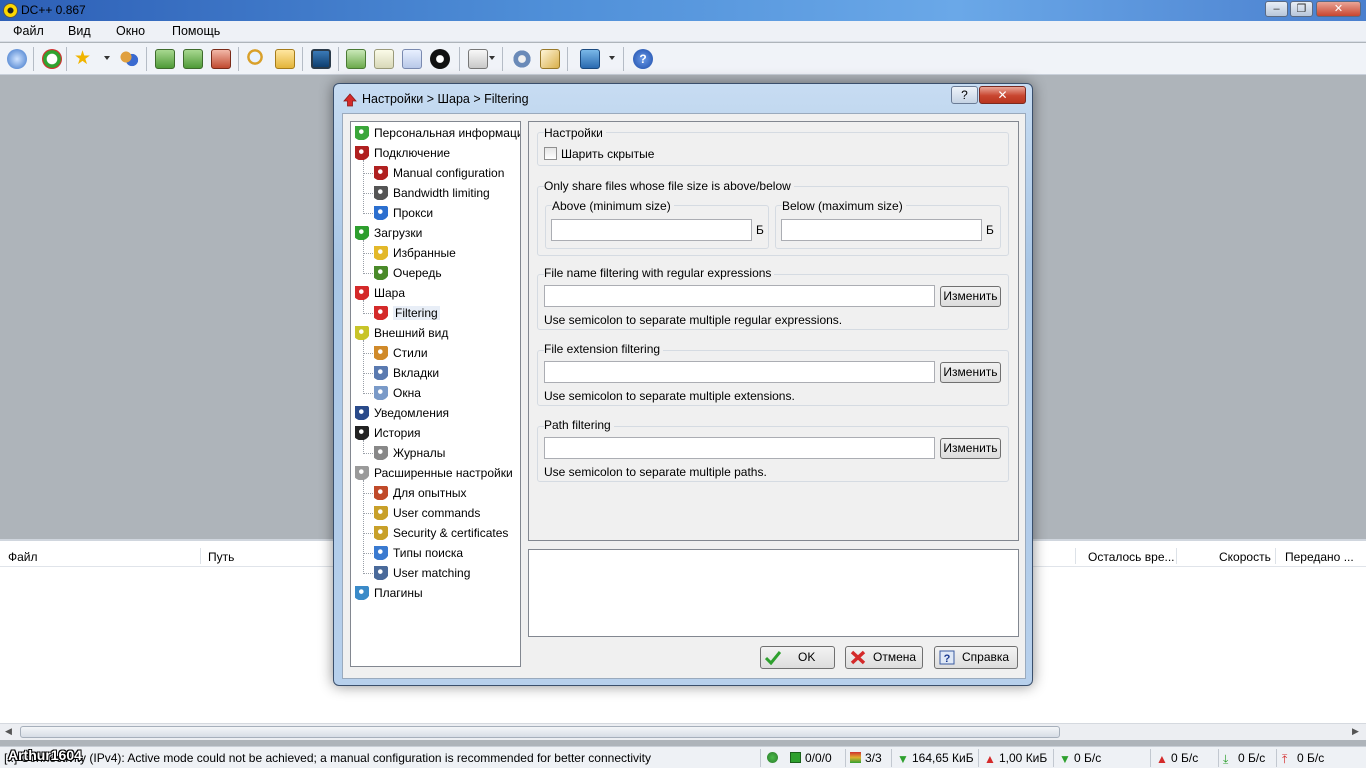 Image resolution: width=1366 pixels, height=768 pixels. I want to click on notepad-icon, so click(478, 59).